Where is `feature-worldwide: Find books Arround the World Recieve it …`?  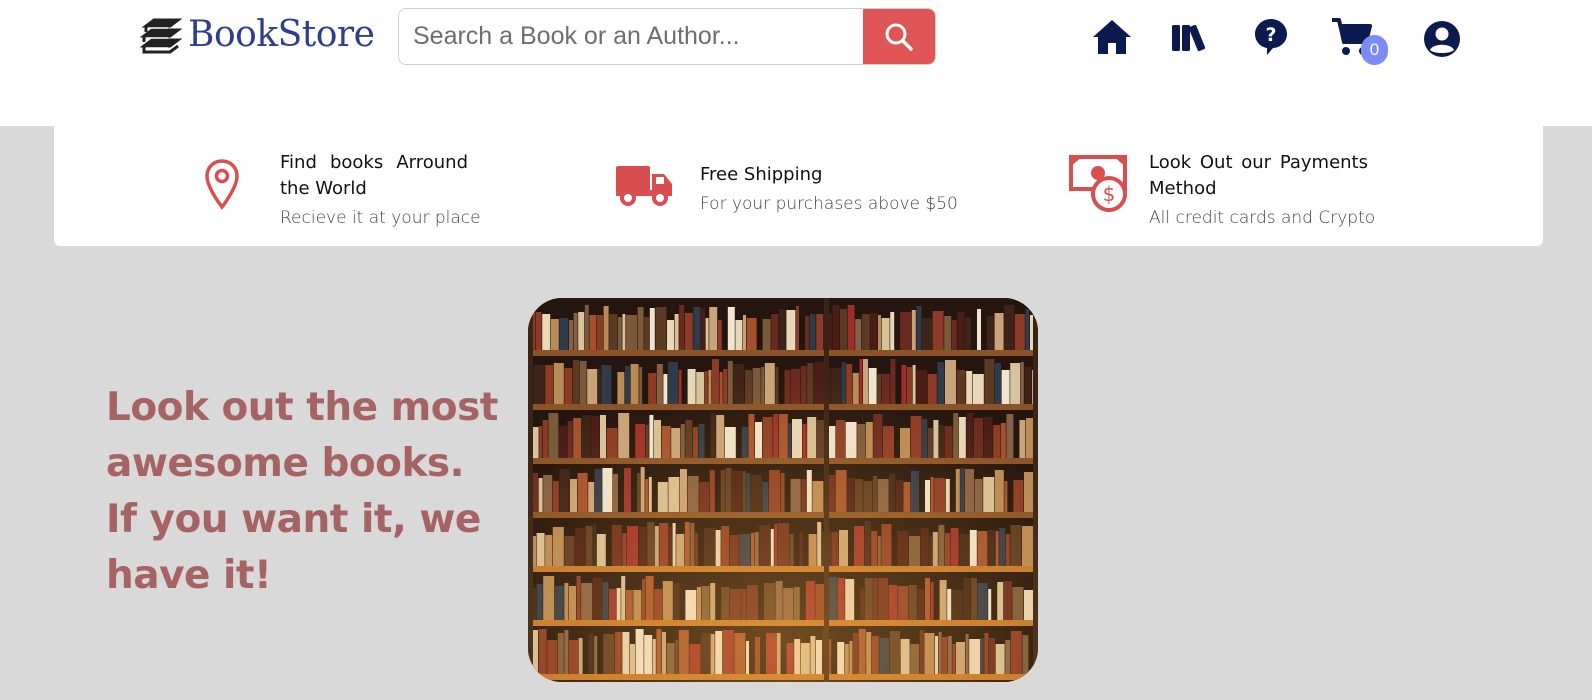
feature-worldwide: Find books Arround the World Recieve it … is located at coordinates (294, 186).